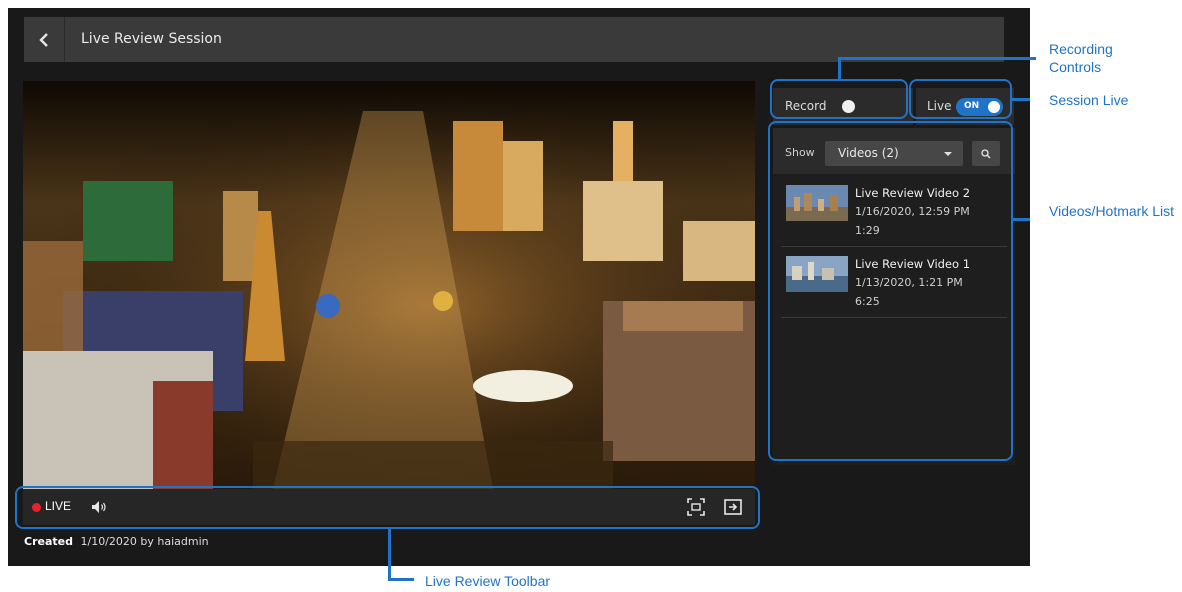 The height and width of the screenshot is (592, 1182). Describe the element at coordinates (1112, 211) in the screenshot. I see `videos-list-annotation: Videos/Hotmark List` at that location.